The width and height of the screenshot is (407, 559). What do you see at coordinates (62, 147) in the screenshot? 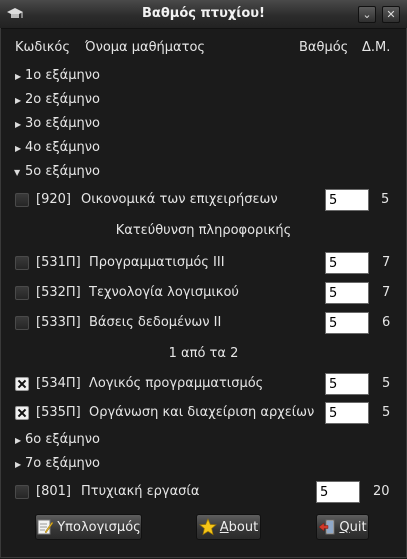
I see `semester-4-label: 4ο εξάμηνο` at bounding box center [62, 147].